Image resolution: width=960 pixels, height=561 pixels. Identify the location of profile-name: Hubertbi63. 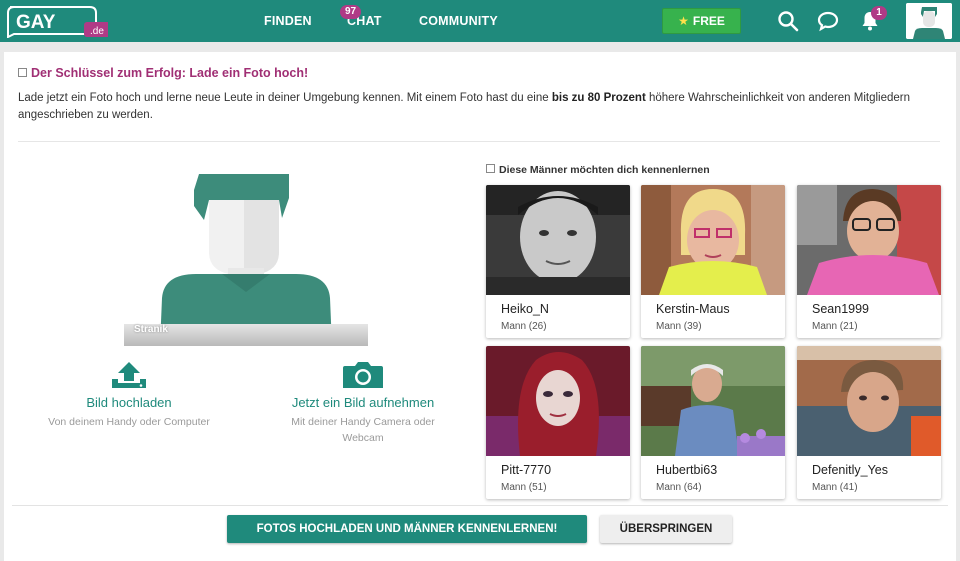
(687, 470).